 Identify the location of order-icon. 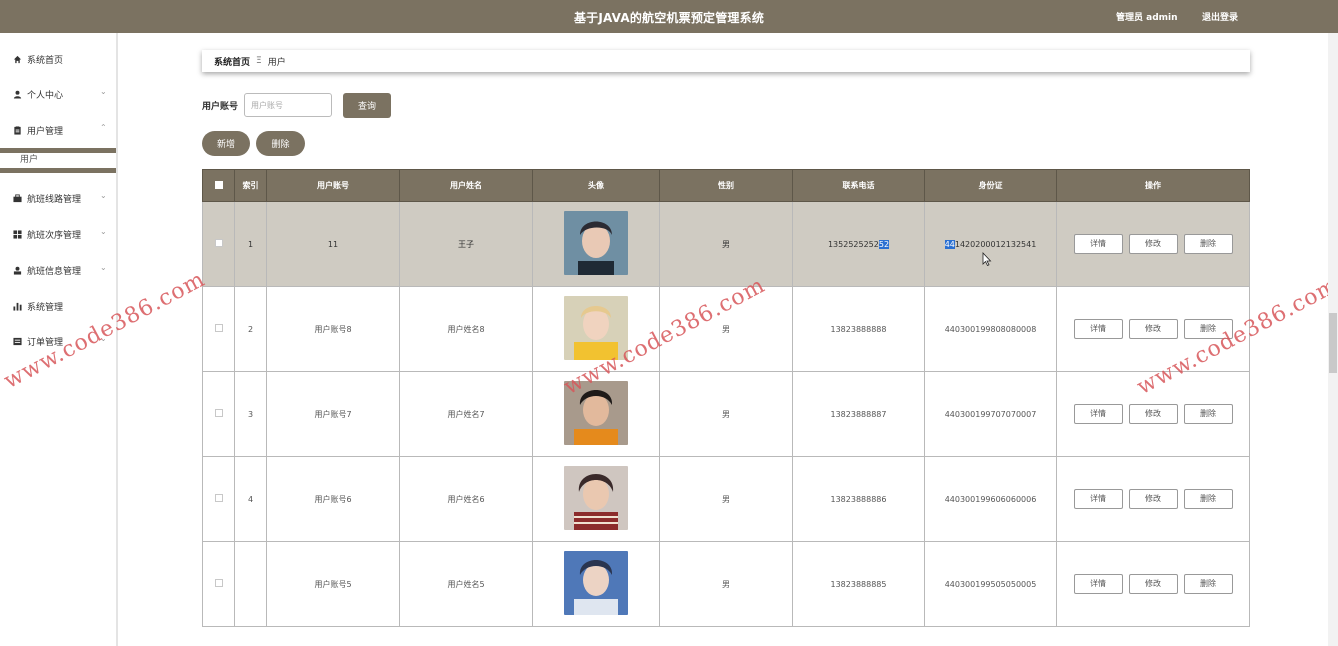
(17, 341).